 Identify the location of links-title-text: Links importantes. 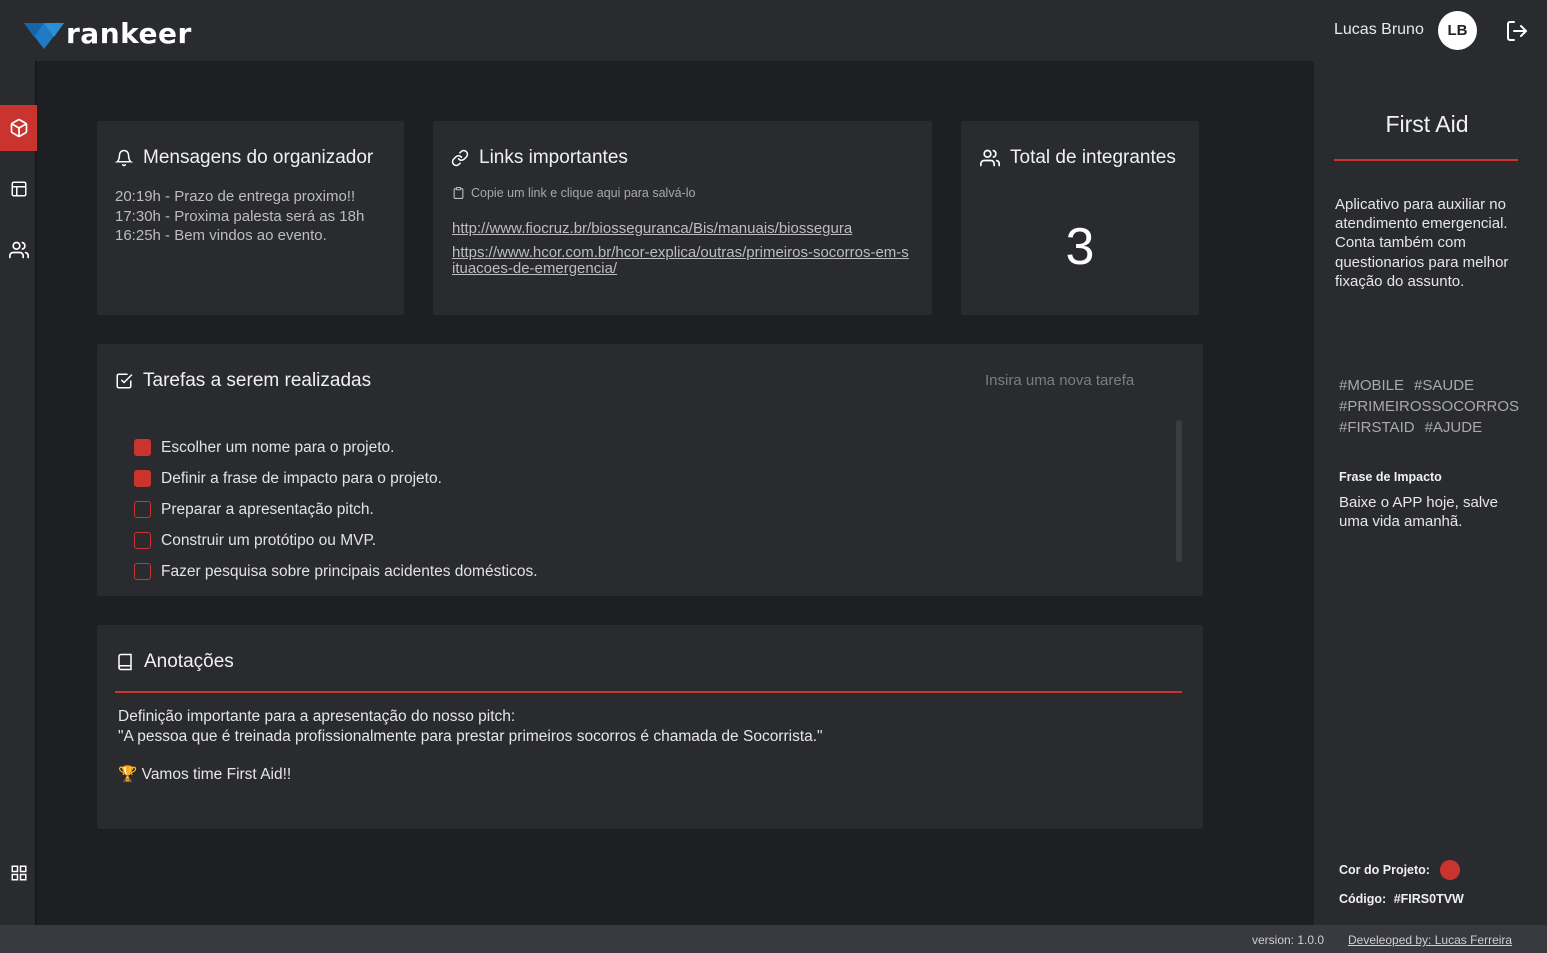
(553, 157).